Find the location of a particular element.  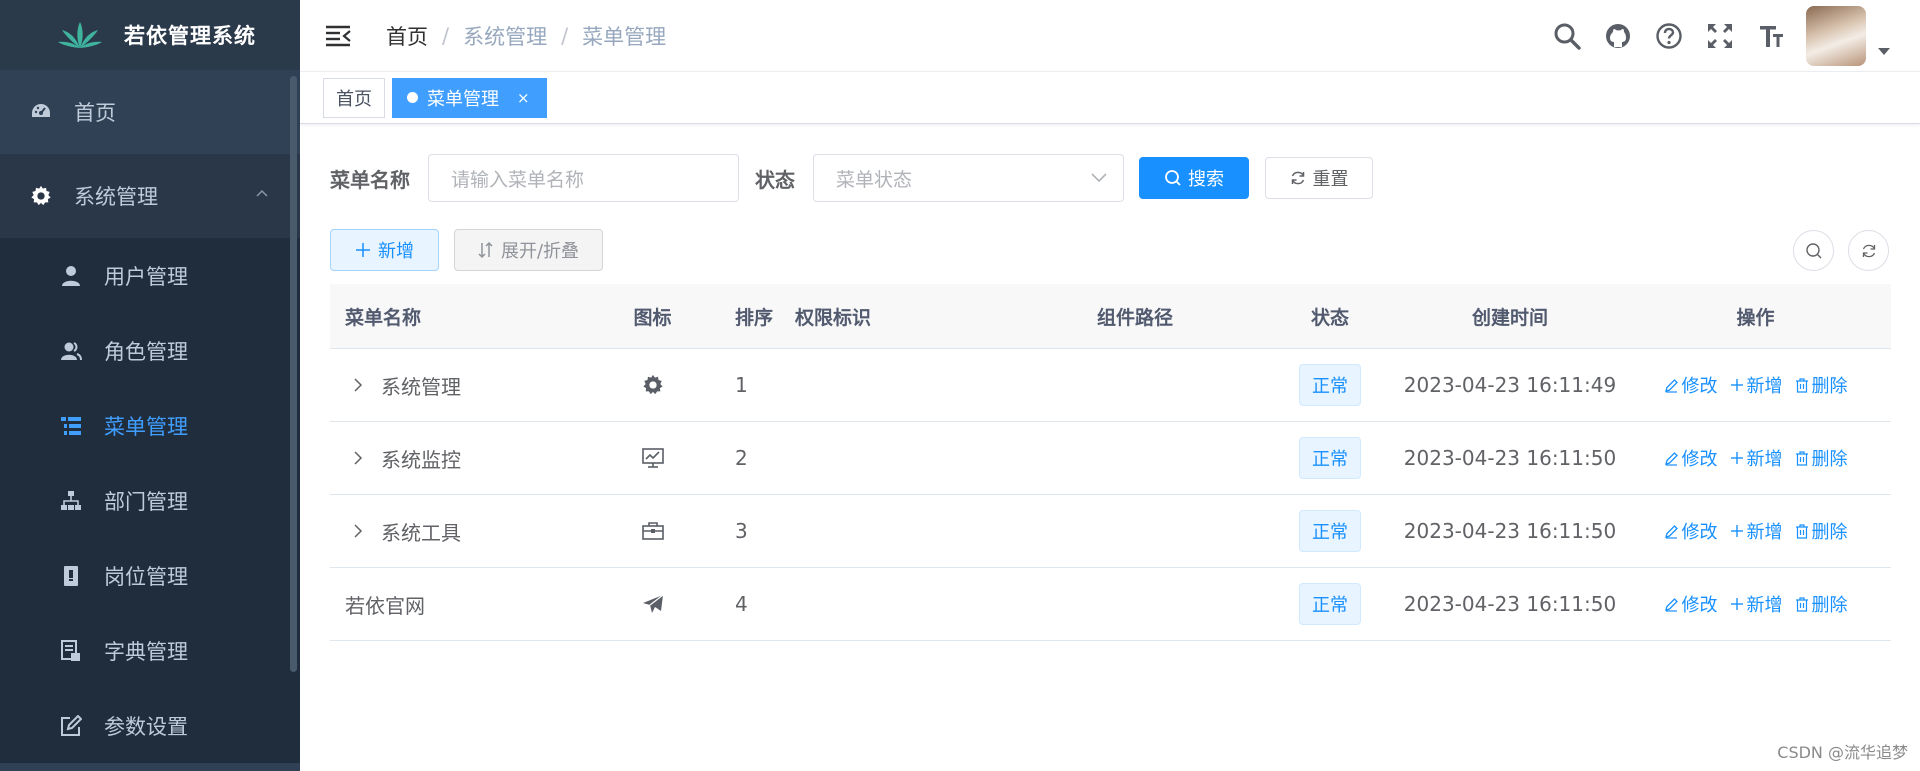

font-size-icon is located at coordinates (1771, 36).